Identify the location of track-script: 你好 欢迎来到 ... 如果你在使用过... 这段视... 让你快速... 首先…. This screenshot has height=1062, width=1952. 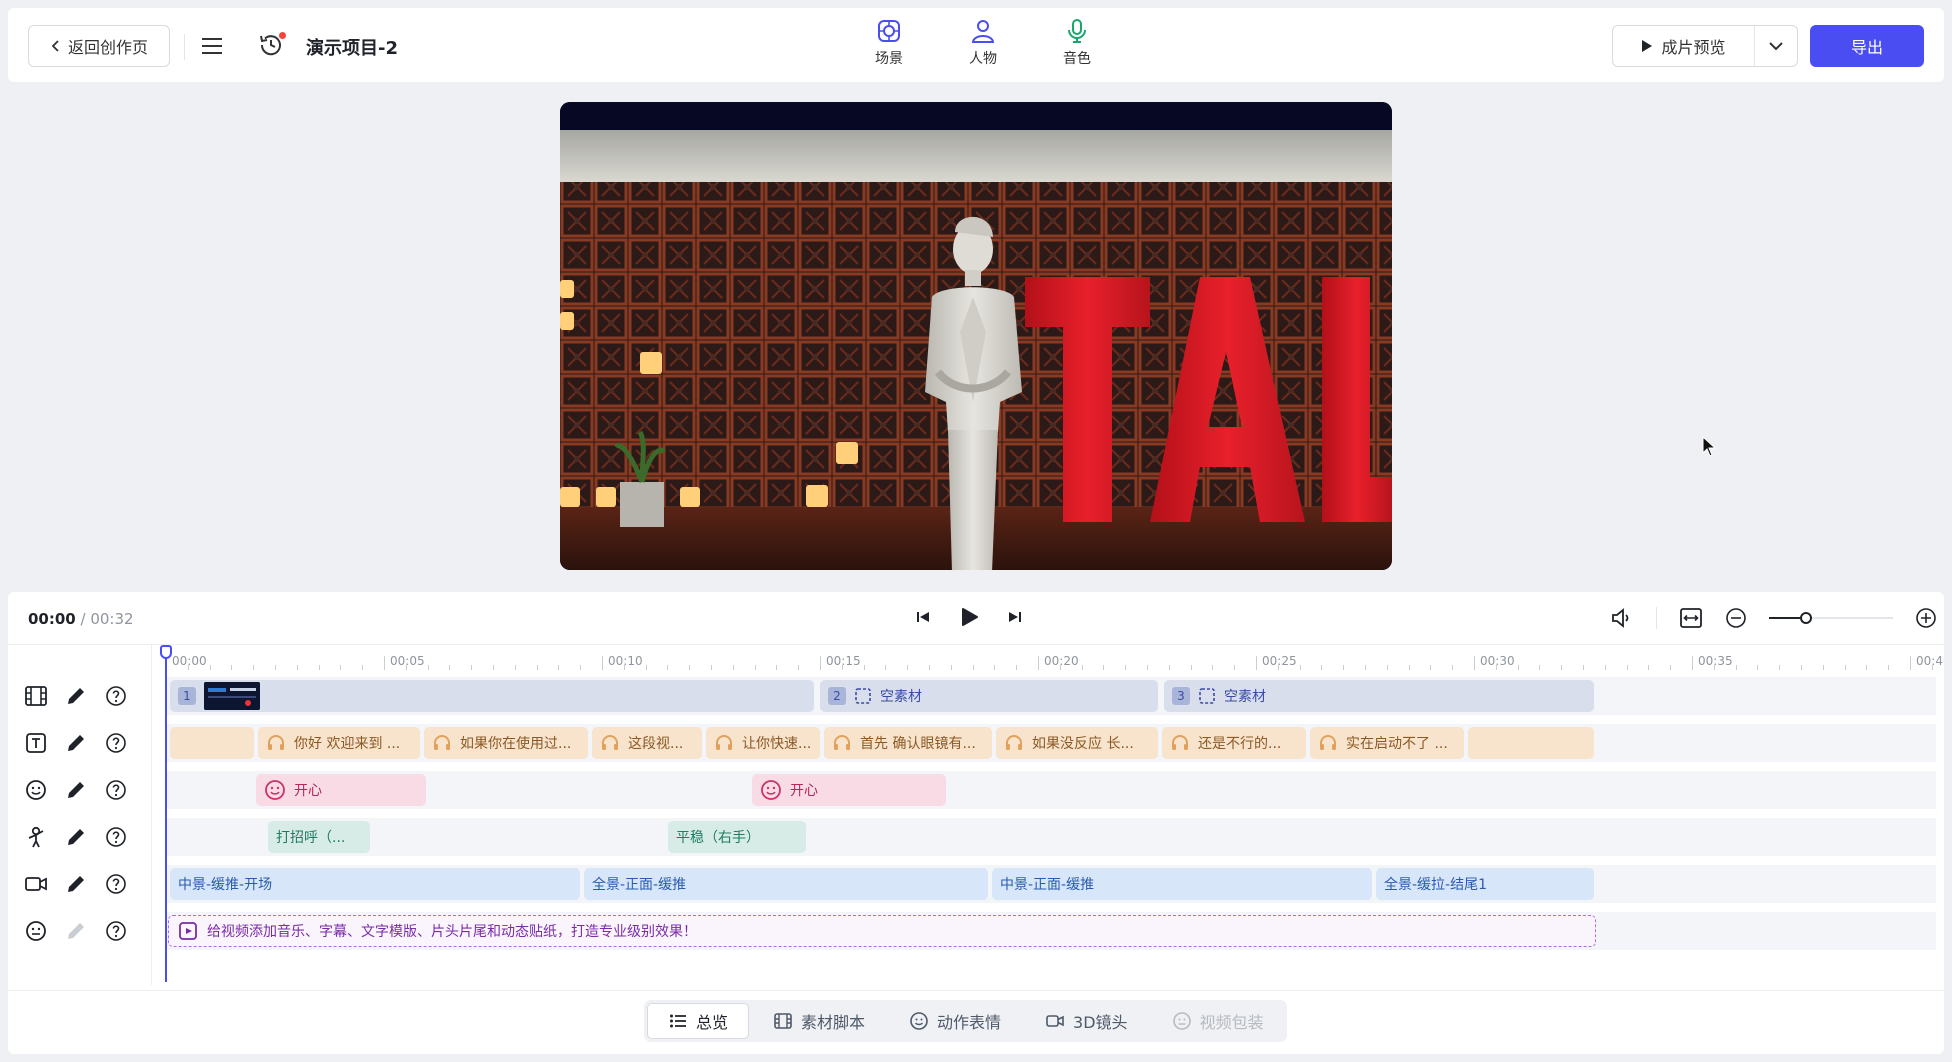
(976, 743).